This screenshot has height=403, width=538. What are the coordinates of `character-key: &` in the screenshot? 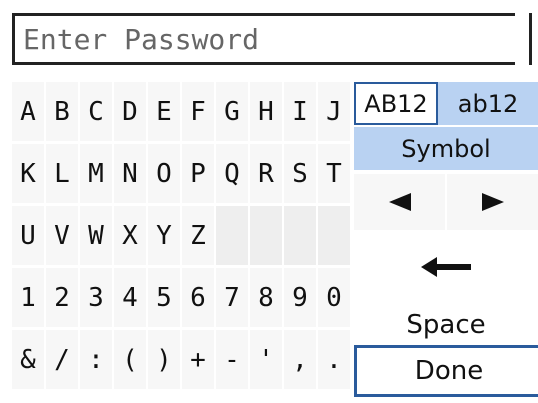 It's located at (28, 359).